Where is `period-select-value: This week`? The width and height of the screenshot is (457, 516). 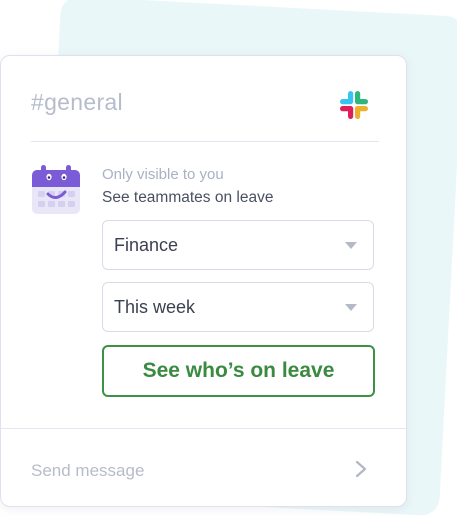
period-select-value: This week is located at coordinates (155, 307).